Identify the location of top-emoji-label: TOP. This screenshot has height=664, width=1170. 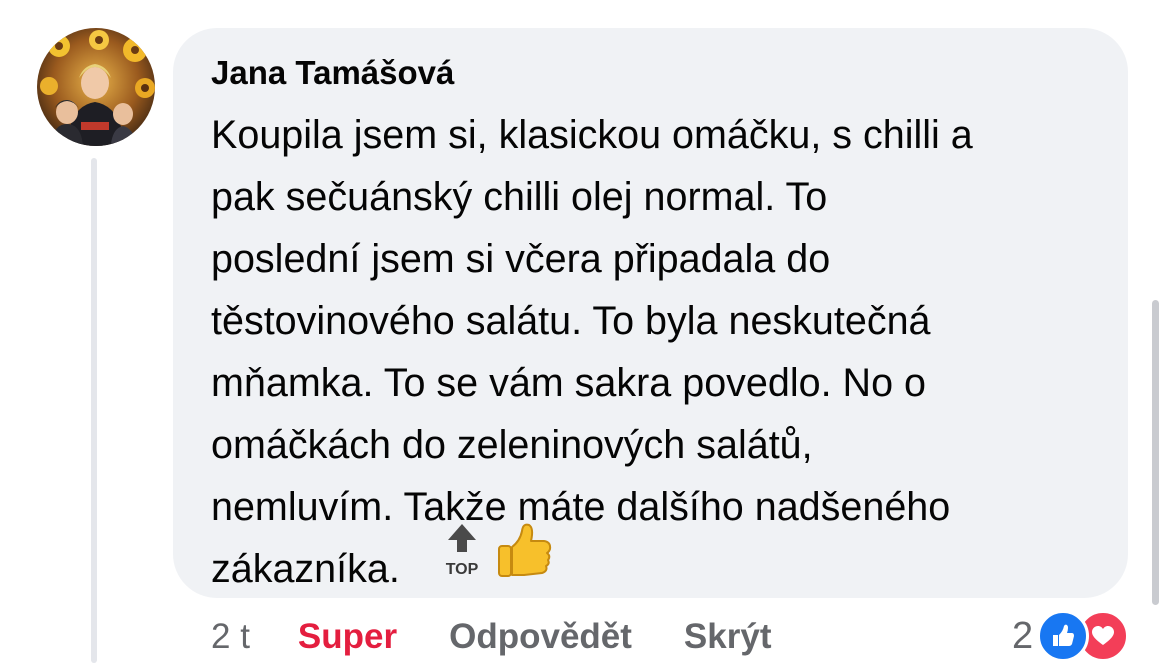
(462, 569).